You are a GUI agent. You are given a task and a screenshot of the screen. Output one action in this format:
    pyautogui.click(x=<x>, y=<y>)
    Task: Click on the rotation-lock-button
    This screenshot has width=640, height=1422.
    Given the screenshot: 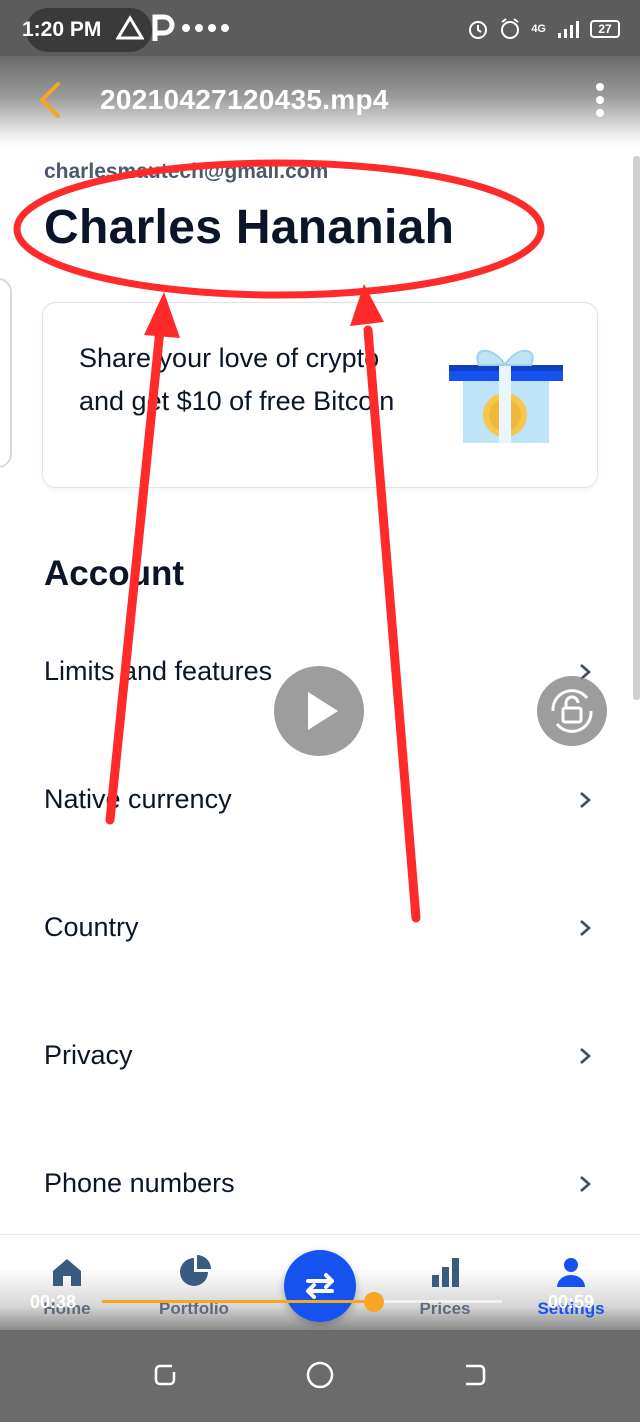 What is the action you would take?
    pyautogui.click(x=572, y=711)
    